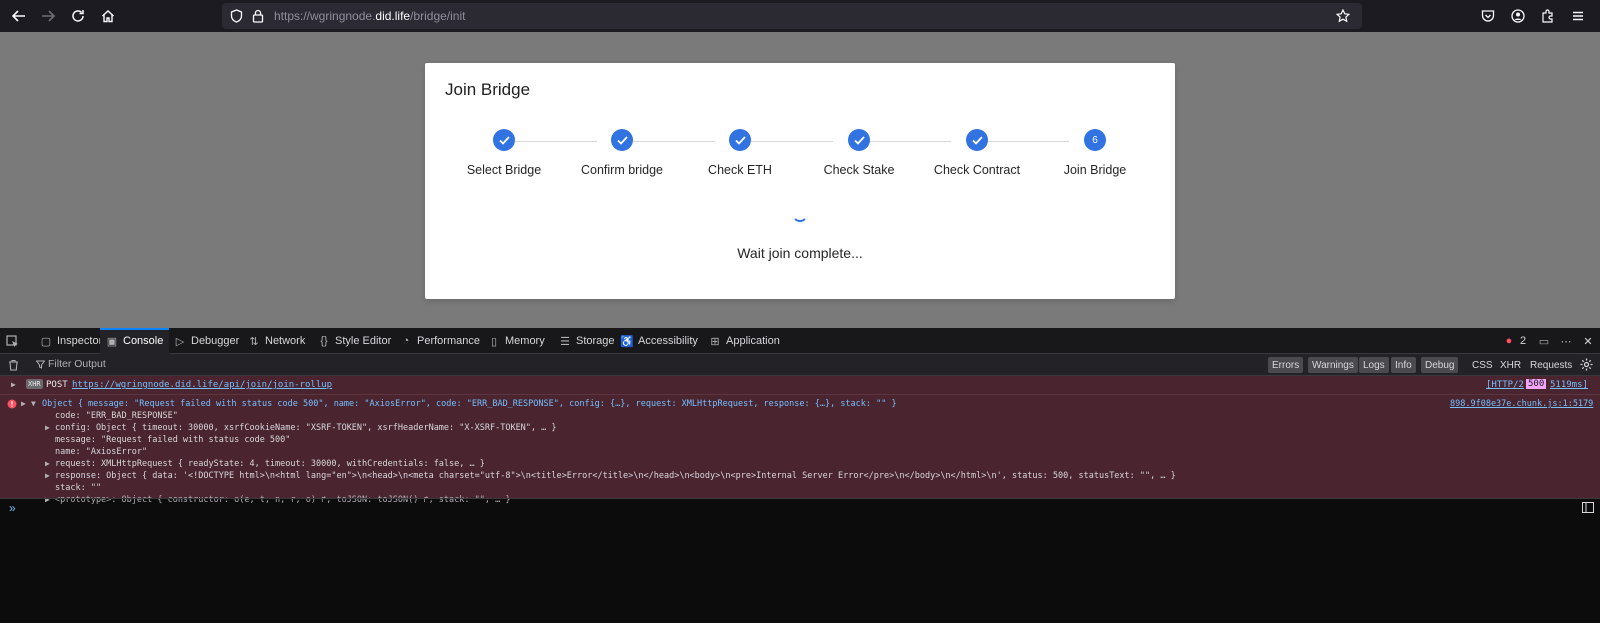  I want to click on arrow-right-icon, so click(48, 16).